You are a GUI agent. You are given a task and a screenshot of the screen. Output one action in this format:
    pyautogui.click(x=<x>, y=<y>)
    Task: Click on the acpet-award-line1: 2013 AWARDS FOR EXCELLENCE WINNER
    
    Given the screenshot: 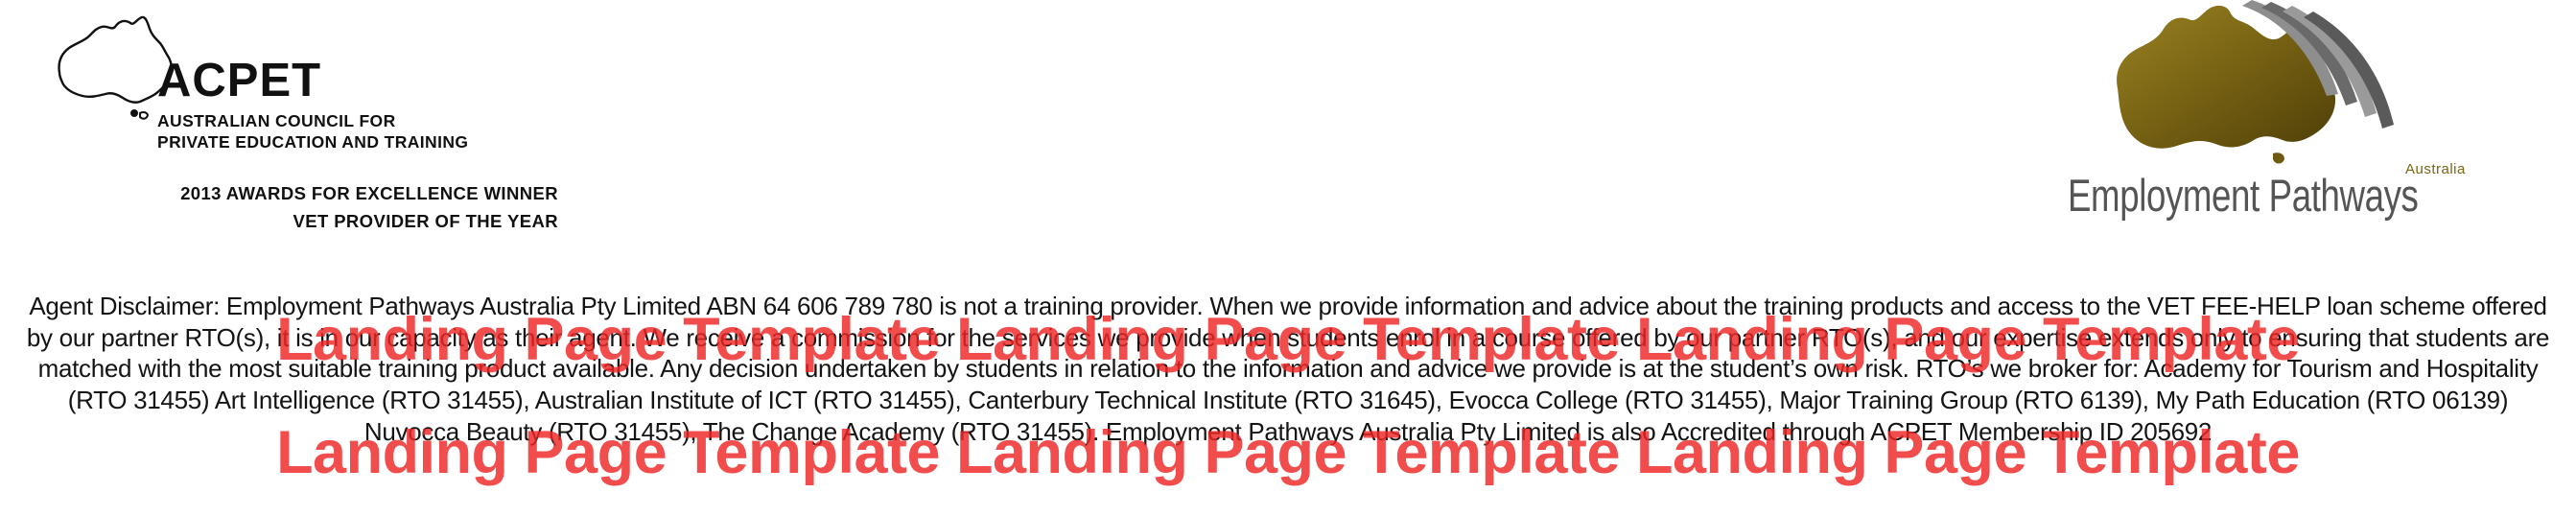 What is the action you would take?
    pyautogui.click(x=369, y=193)
    